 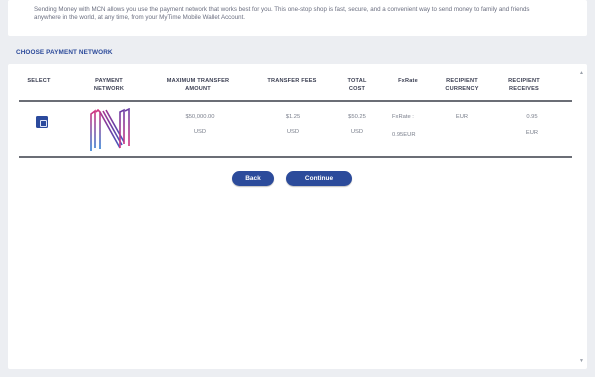 What do you see at coordinates (462, 85) in the screenshot?
I see `header-recipient-currency: RECIPIENT CURRENCY` at bounding box center [462, 85].